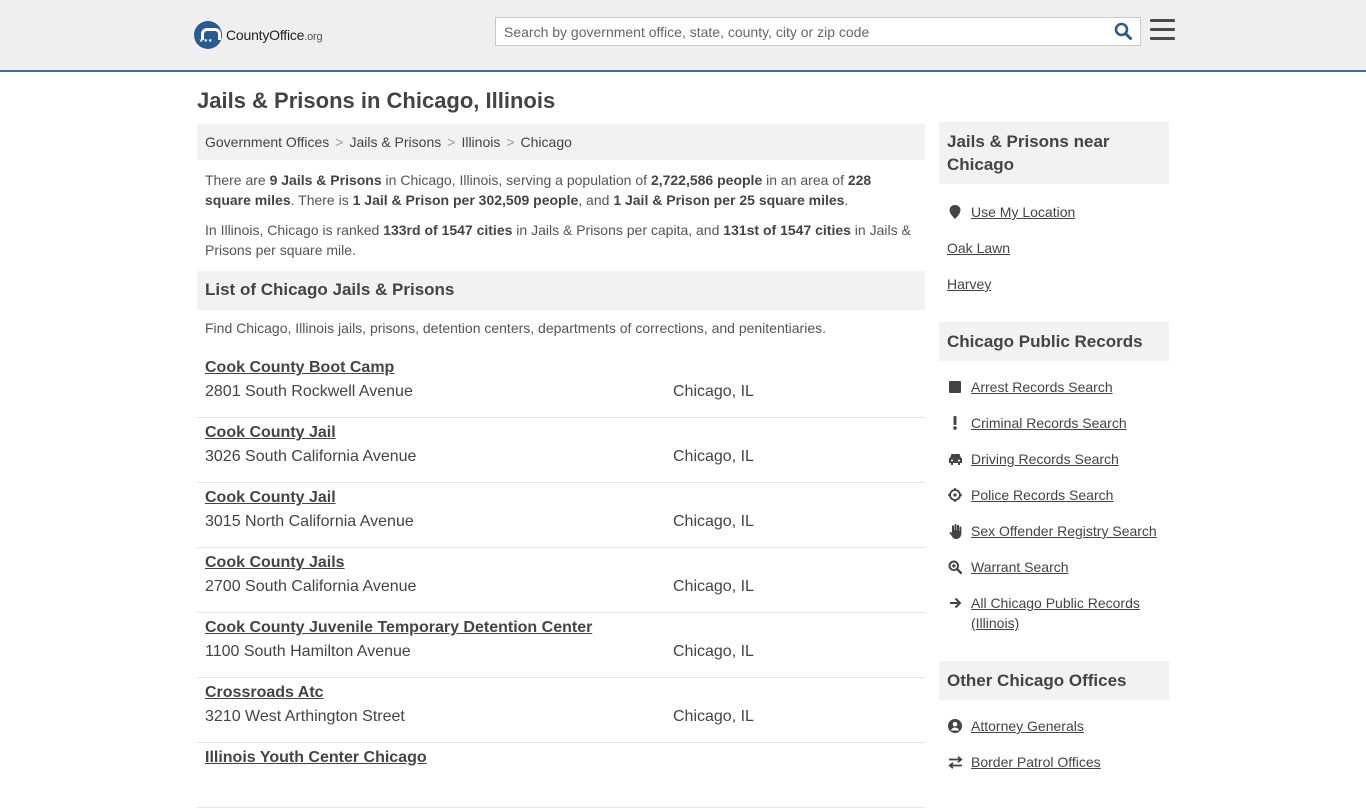 This screenshot has height=808, width=1366. What do you see at coordinates (1020, 567) in the screenshot?
I see `sidebar-link: Warrant Search` at bounding box center [1020, 567].